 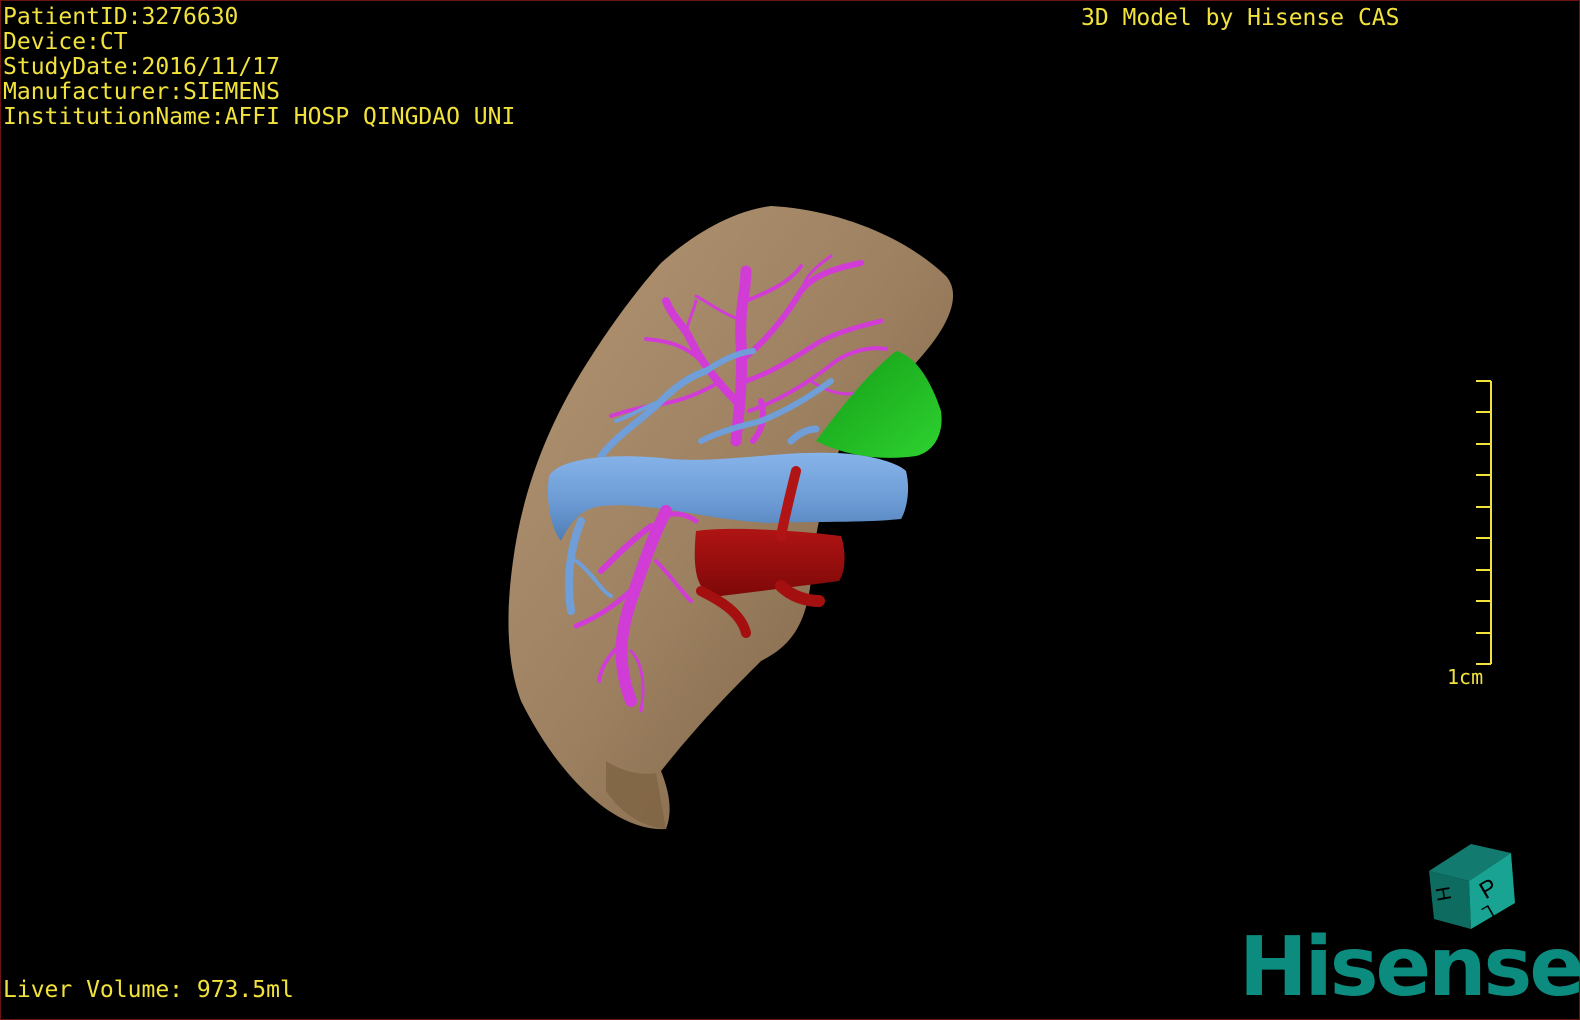 I want to click on institution-label: InstitutionName:AFFI HOSP QINGDAO UNI, so click(x=259, y=117).